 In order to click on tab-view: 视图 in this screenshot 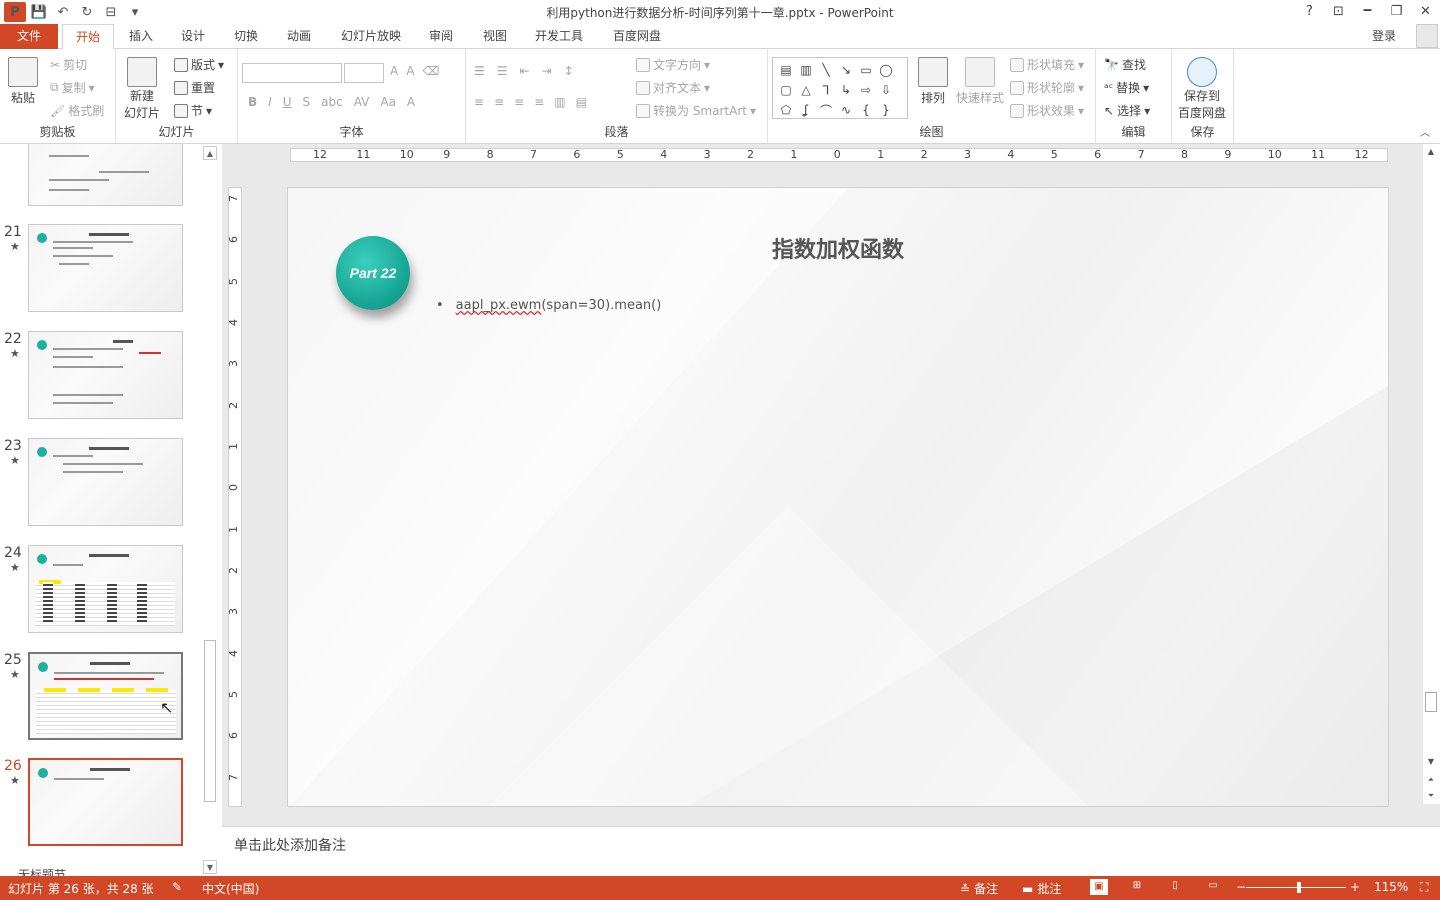, I will do `click(495, 36)`.